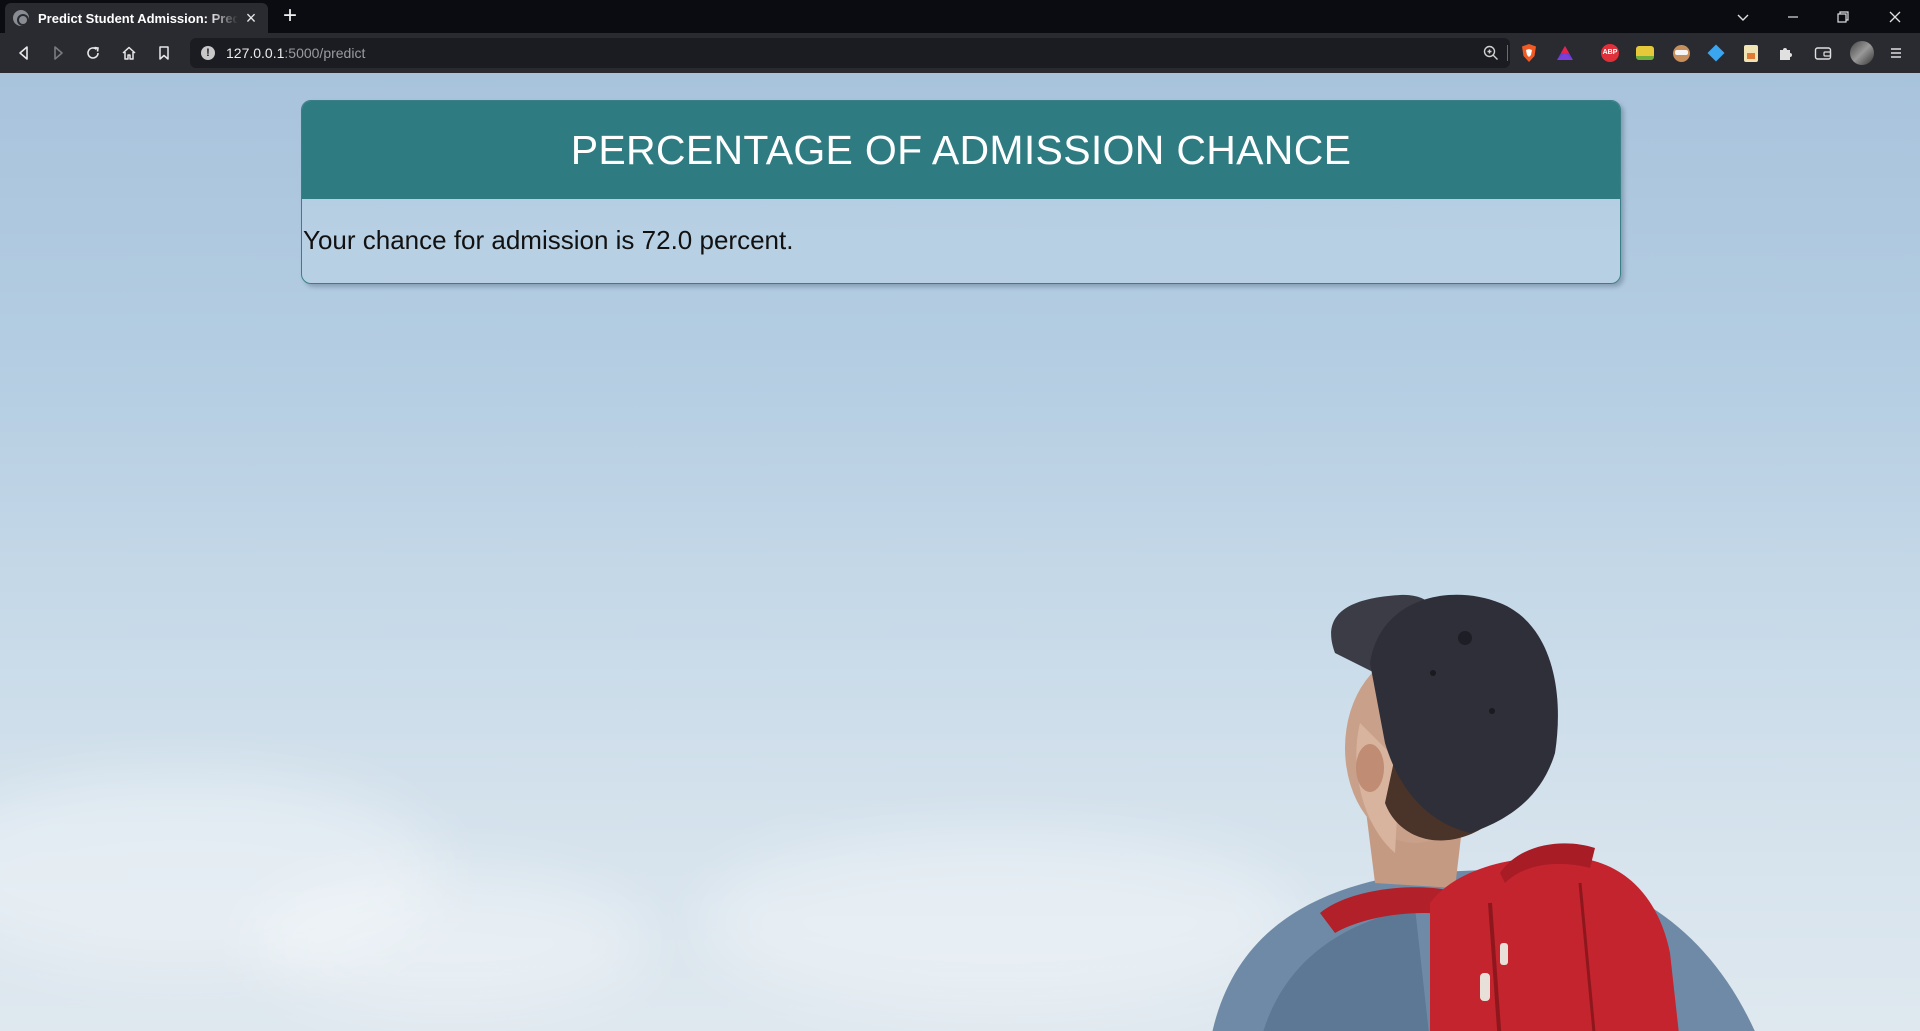 The height and width of the screenshot is (1031, 1920). I want to click on browser-tab-active: Predict Student Admission: Predict ×, so click(136, 18).